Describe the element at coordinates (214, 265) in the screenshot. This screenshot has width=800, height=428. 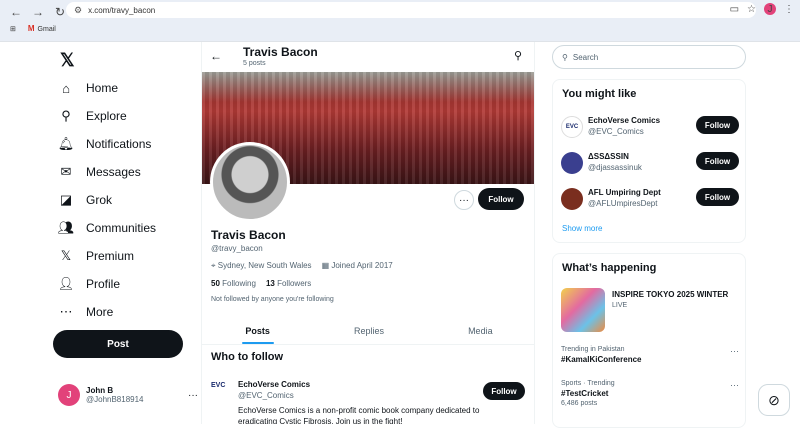
I see `location-pin-icon: ⌖` at that location.